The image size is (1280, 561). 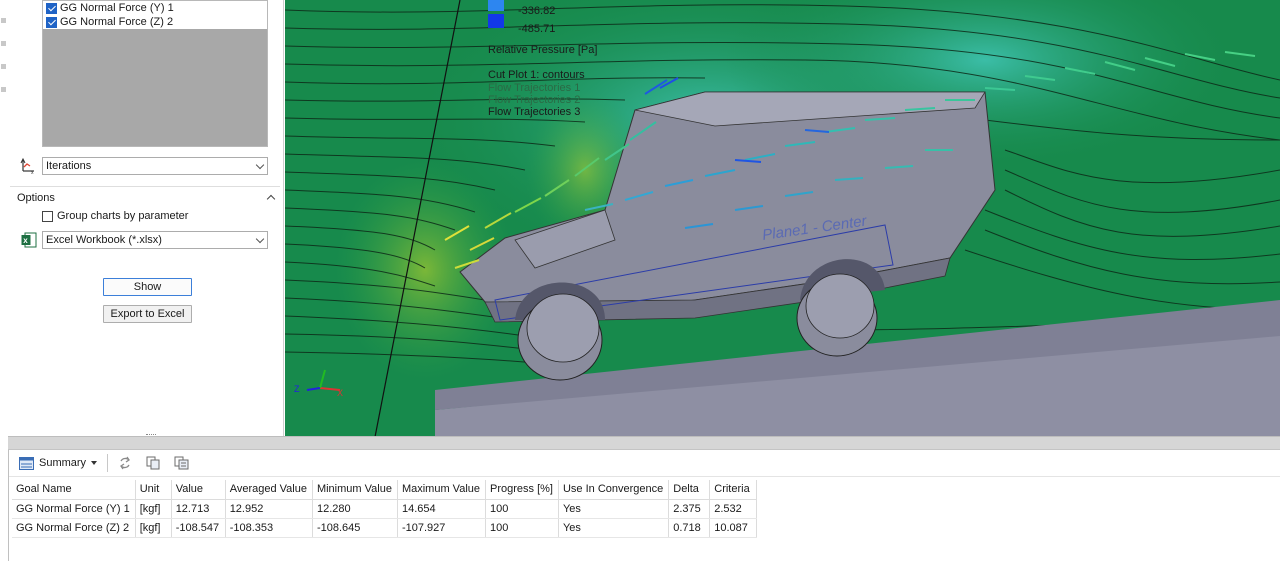 What do you see at coordinates (355, 528) in the screenshot?
I see `table-cell: -108.645` at bounding box center [355, 528].